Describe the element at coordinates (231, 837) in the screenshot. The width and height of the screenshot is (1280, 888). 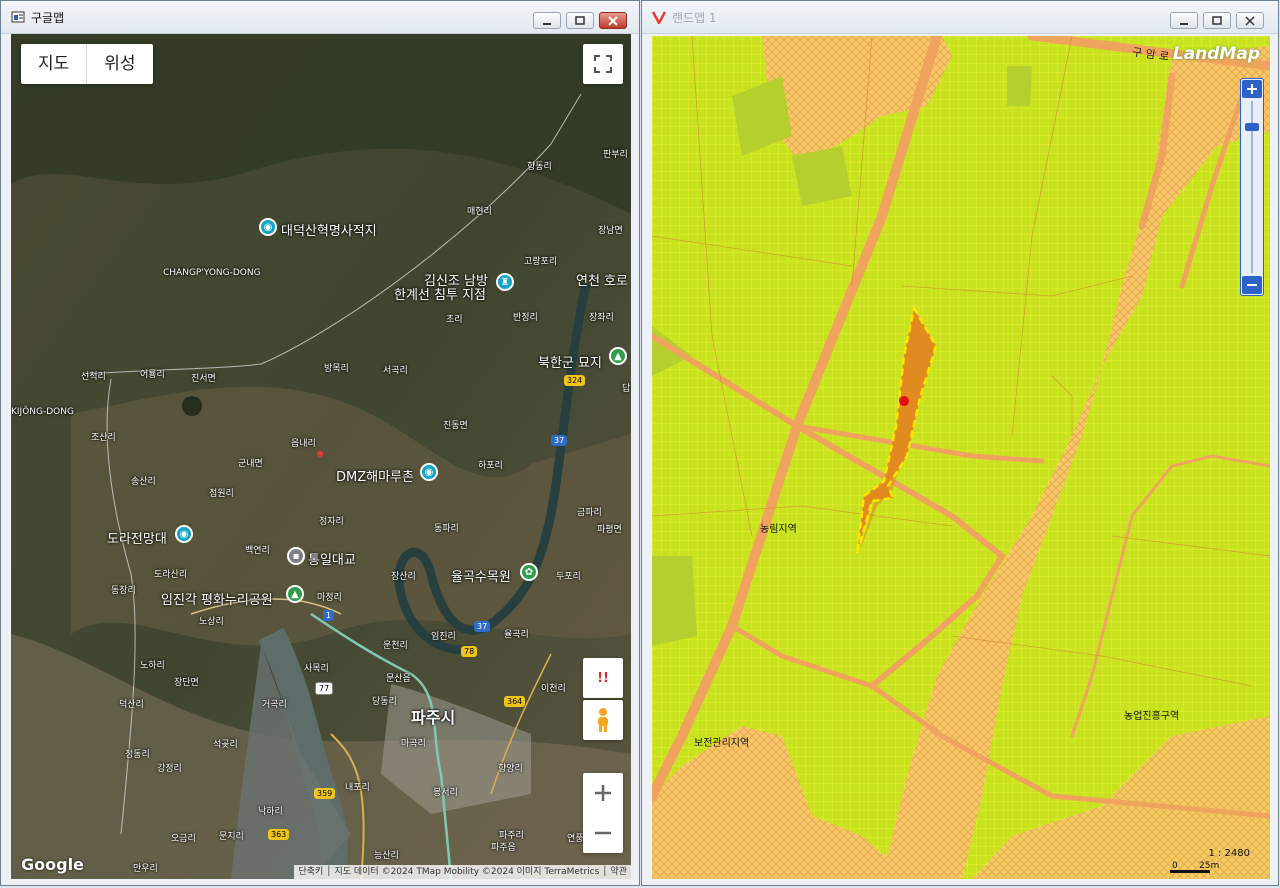
I see `place-label: 문지리` at that location.